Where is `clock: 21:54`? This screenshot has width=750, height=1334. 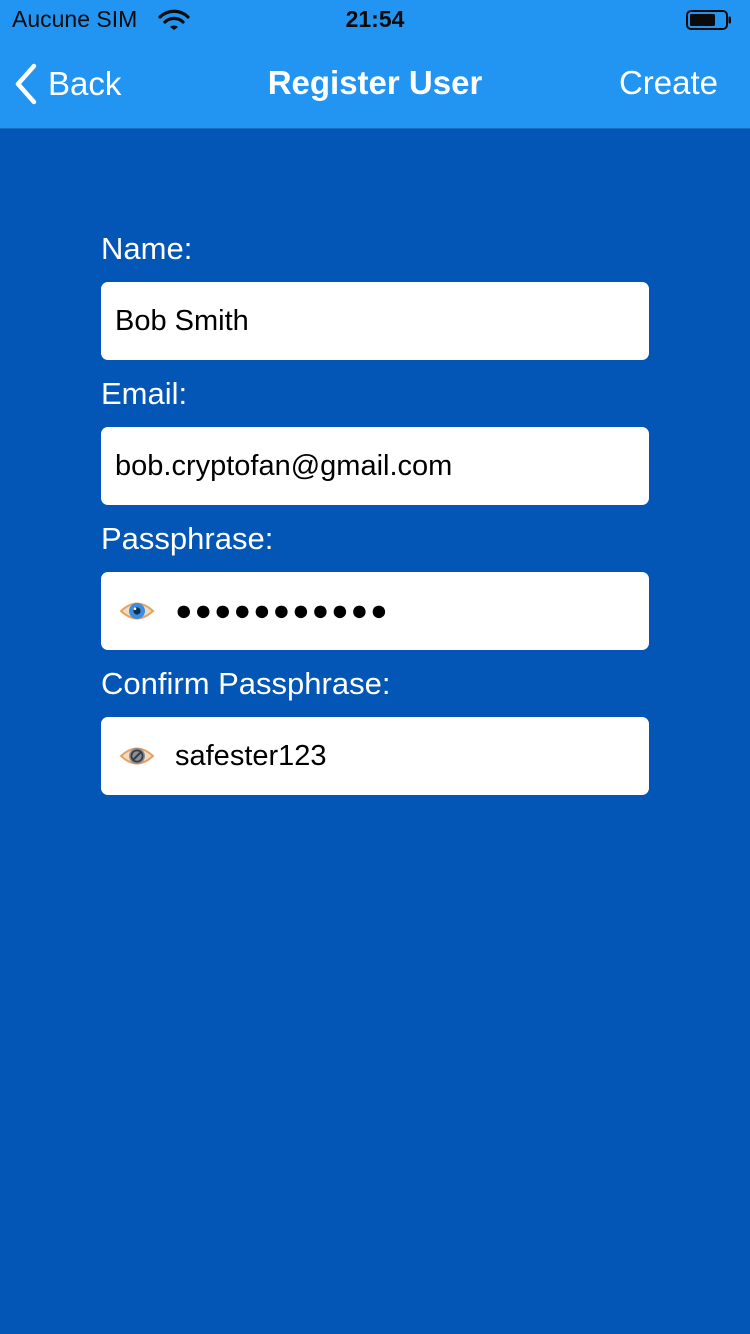 clock: 21:54 is located at coordinates (375, 19).